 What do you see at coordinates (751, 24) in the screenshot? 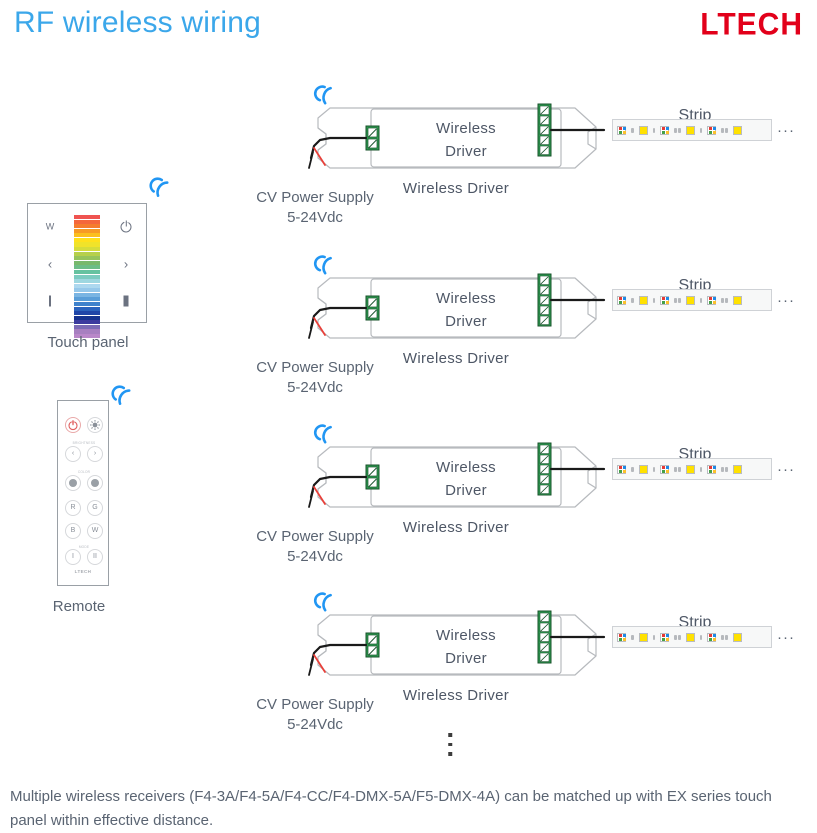
I see `brand-logo: LTECH` at bounding box center [751, 24].